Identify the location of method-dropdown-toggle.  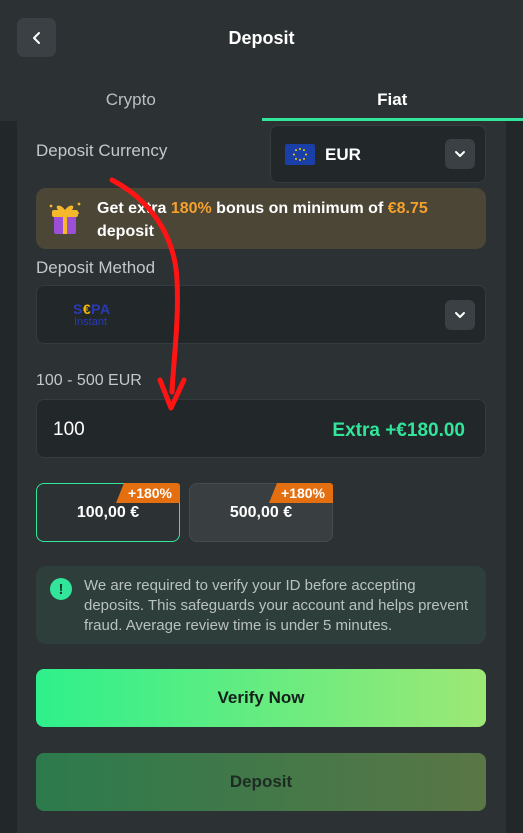
(460, 315).